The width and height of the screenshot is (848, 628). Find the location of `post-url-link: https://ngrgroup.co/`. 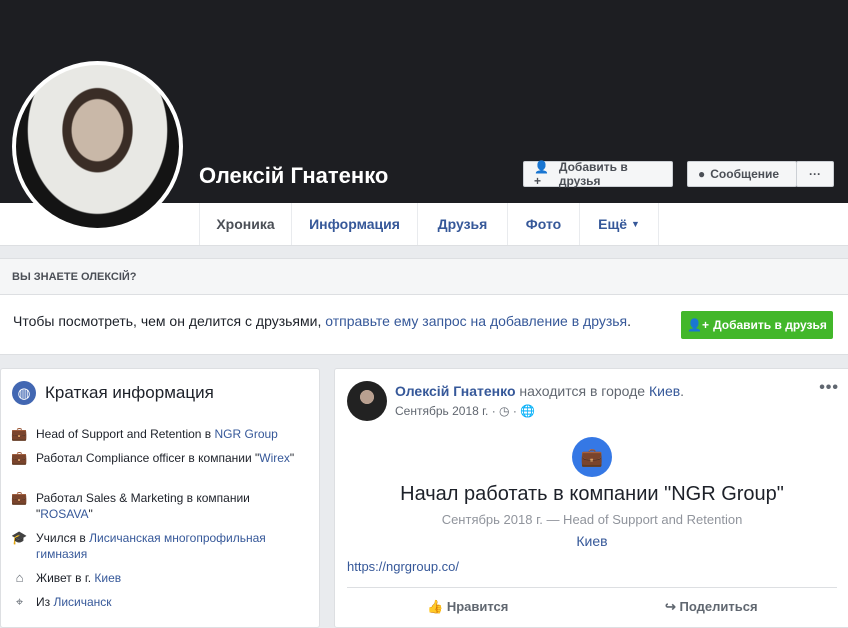

post-url-link: https://ngrgroup.co/ is located at coordinates (403, 566).